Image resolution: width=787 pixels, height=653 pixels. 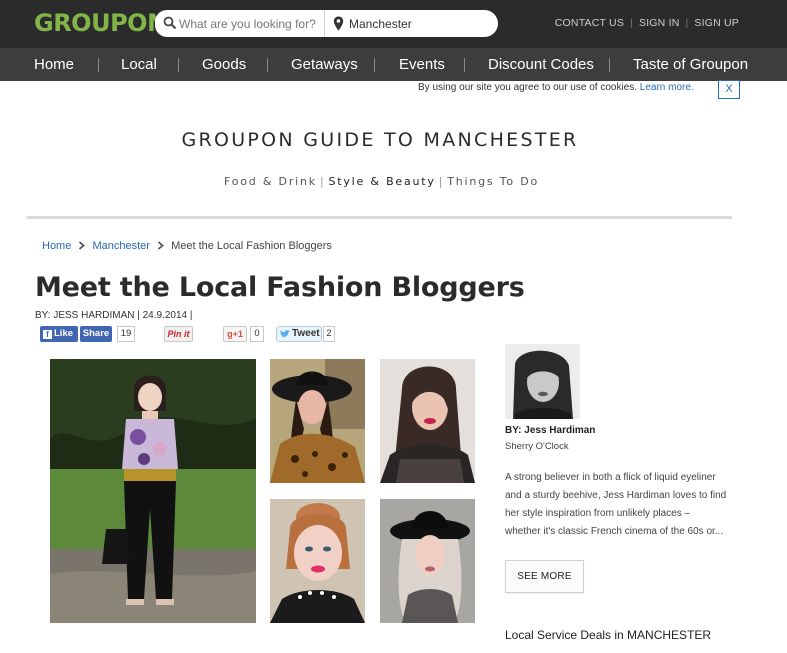 I want to click on breadcrumb-home: Home, so click(x=56, y=246).